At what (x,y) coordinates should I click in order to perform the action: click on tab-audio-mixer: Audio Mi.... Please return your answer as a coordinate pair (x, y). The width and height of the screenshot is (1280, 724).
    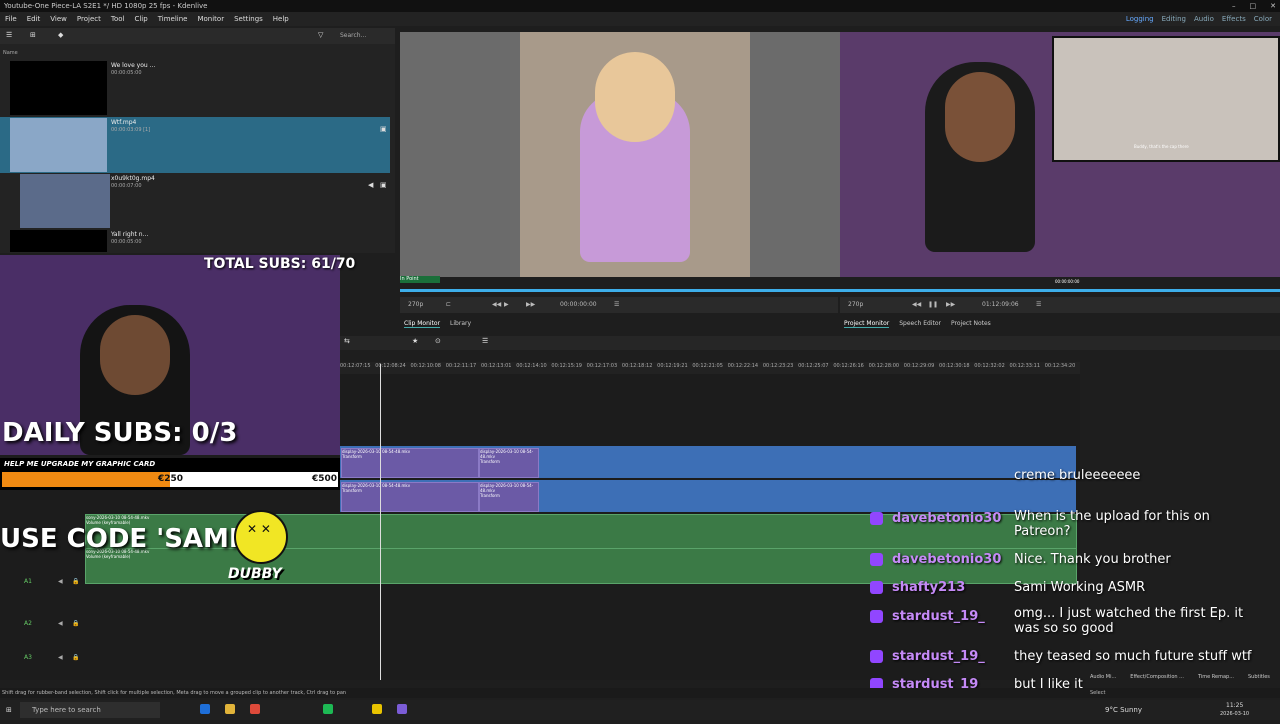
    Looking at the image, I should click on (1103, 677).